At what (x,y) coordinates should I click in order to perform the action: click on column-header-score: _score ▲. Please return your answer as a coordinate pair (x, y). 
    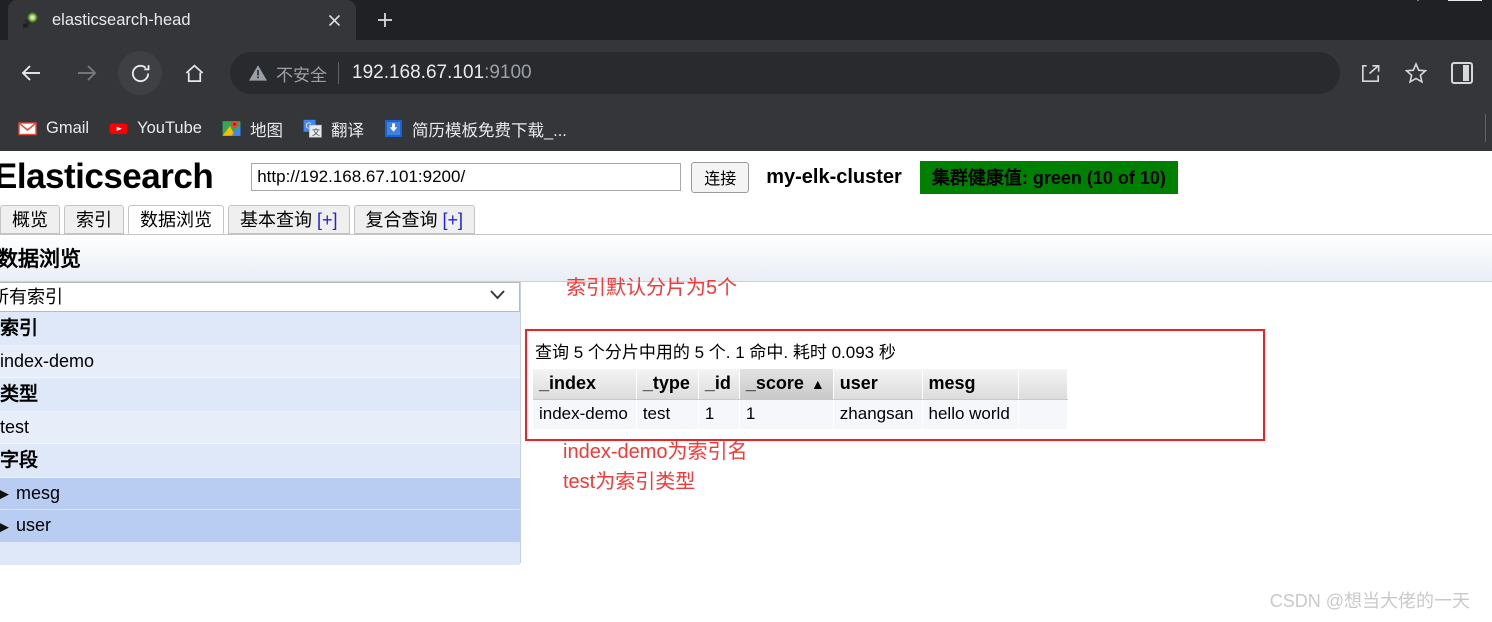
    Looking at the image, I should click on (786, 384).